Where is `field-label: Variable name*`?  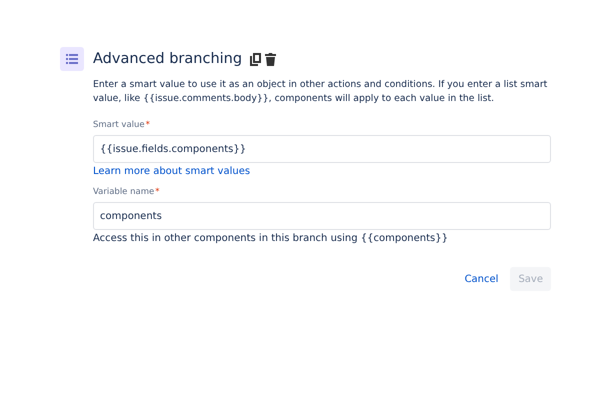
field-label: Variable name* is located at coordinates (126, 193).